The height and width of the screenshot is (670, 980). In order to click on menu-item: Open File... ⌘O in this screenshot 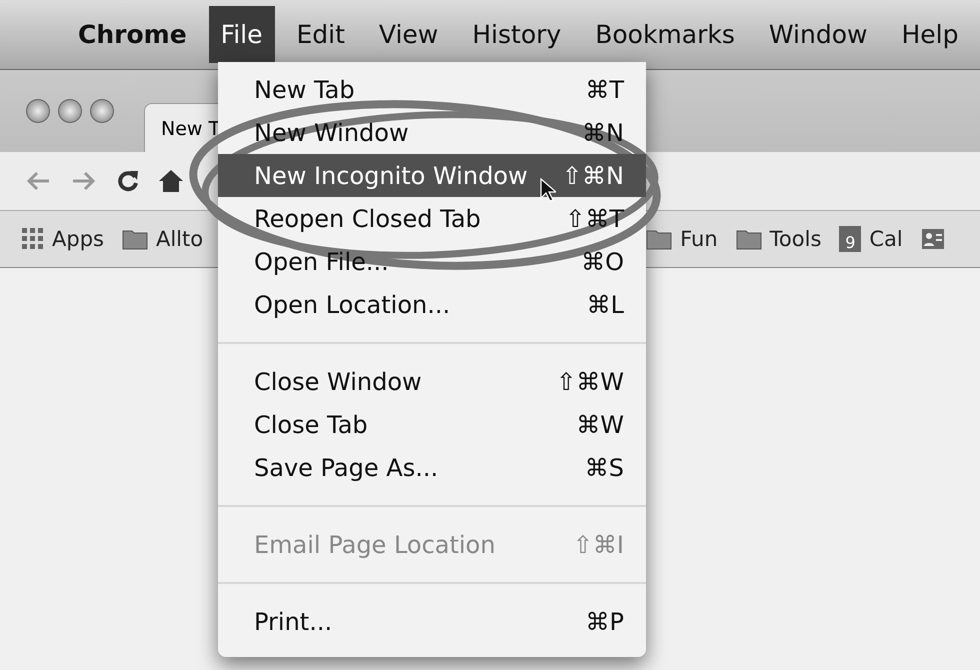, I will do `click(432, 261)`.